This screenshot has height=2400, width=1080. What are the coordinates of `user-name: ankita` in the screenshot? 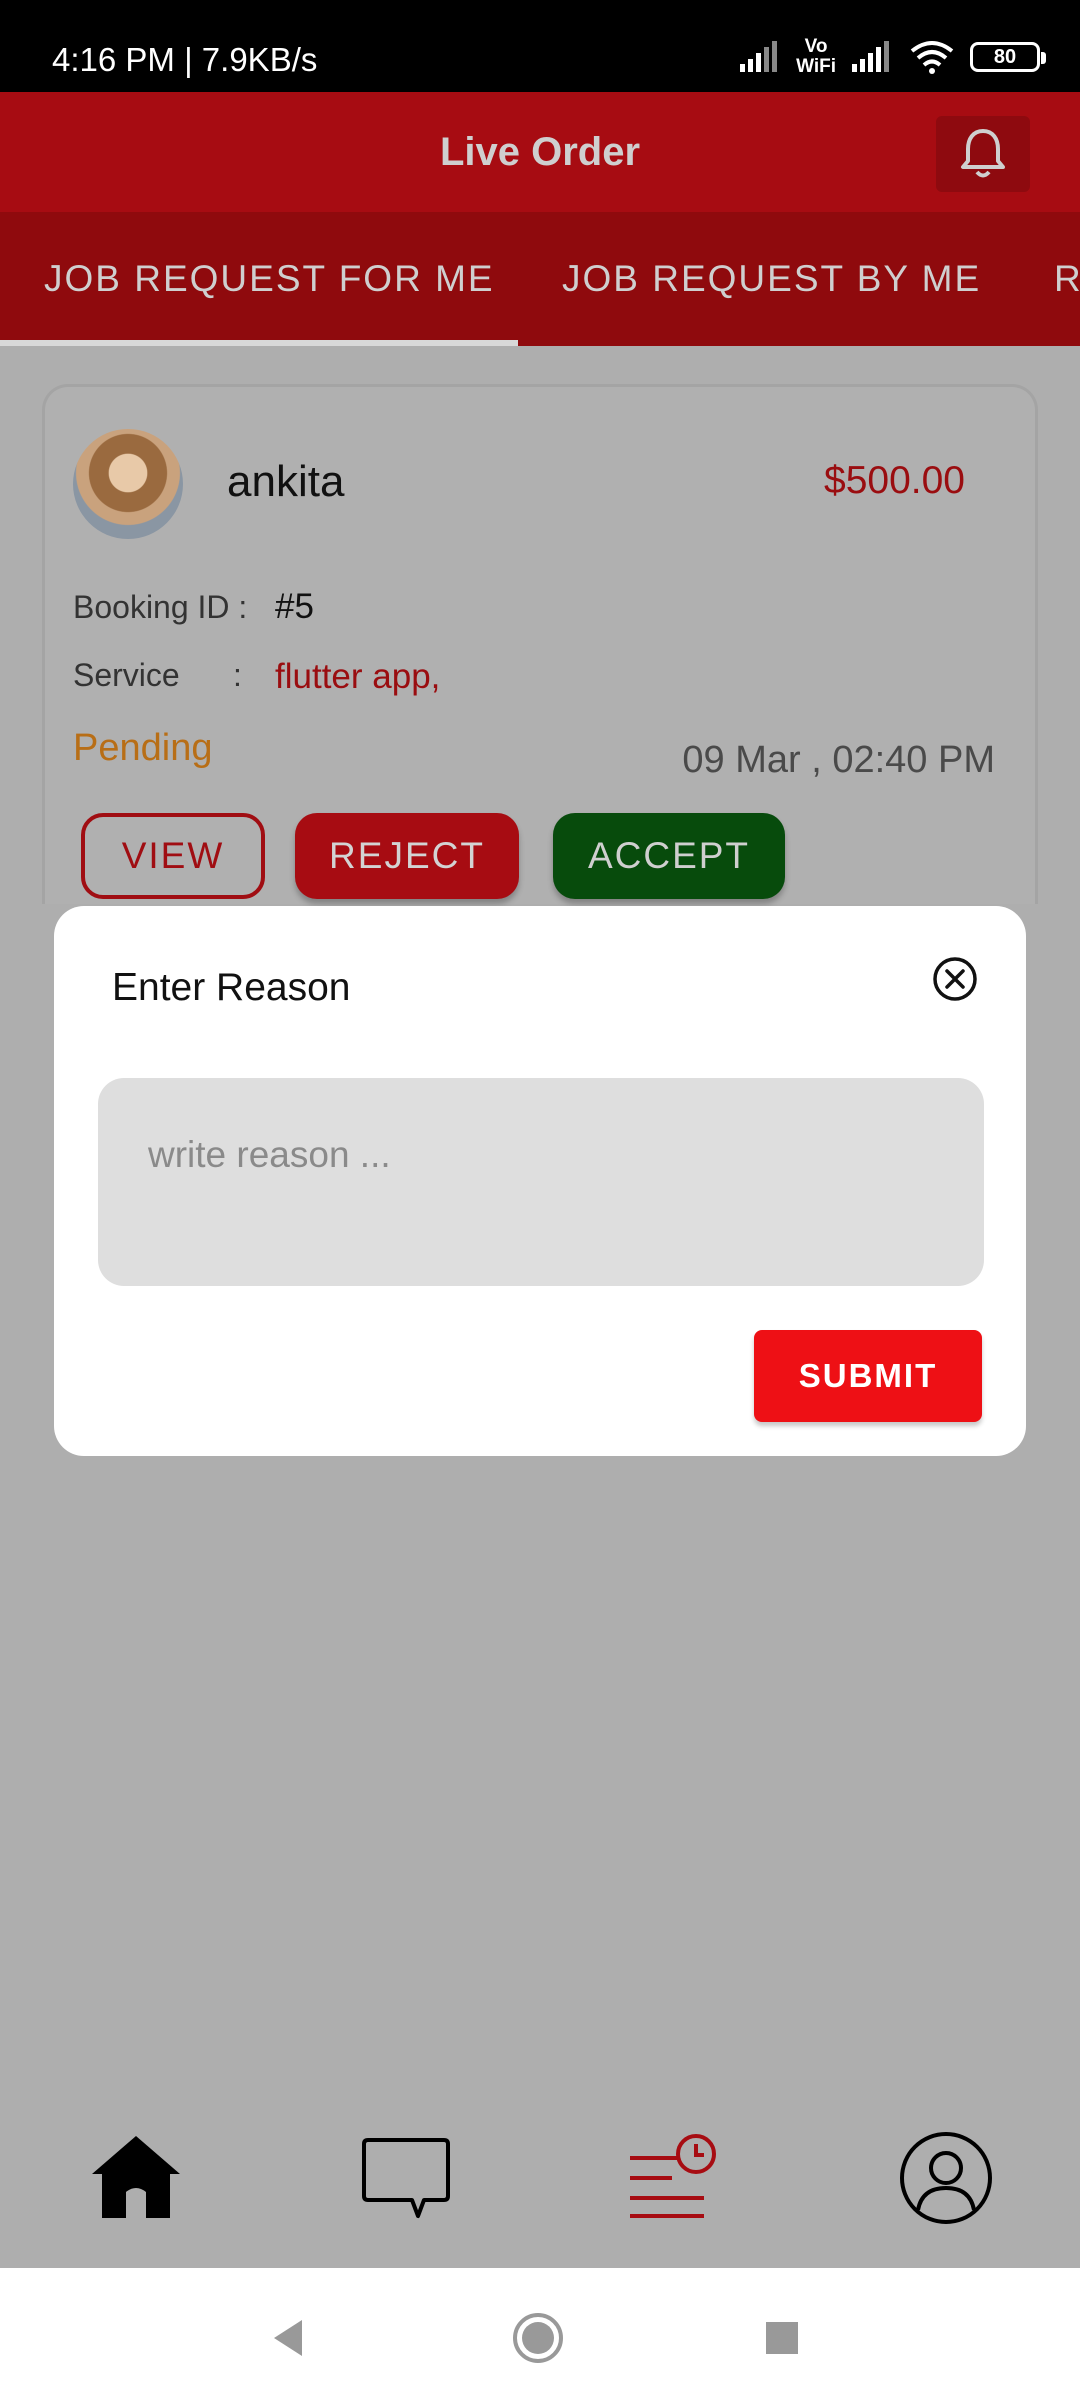 It's located at (286, 481).